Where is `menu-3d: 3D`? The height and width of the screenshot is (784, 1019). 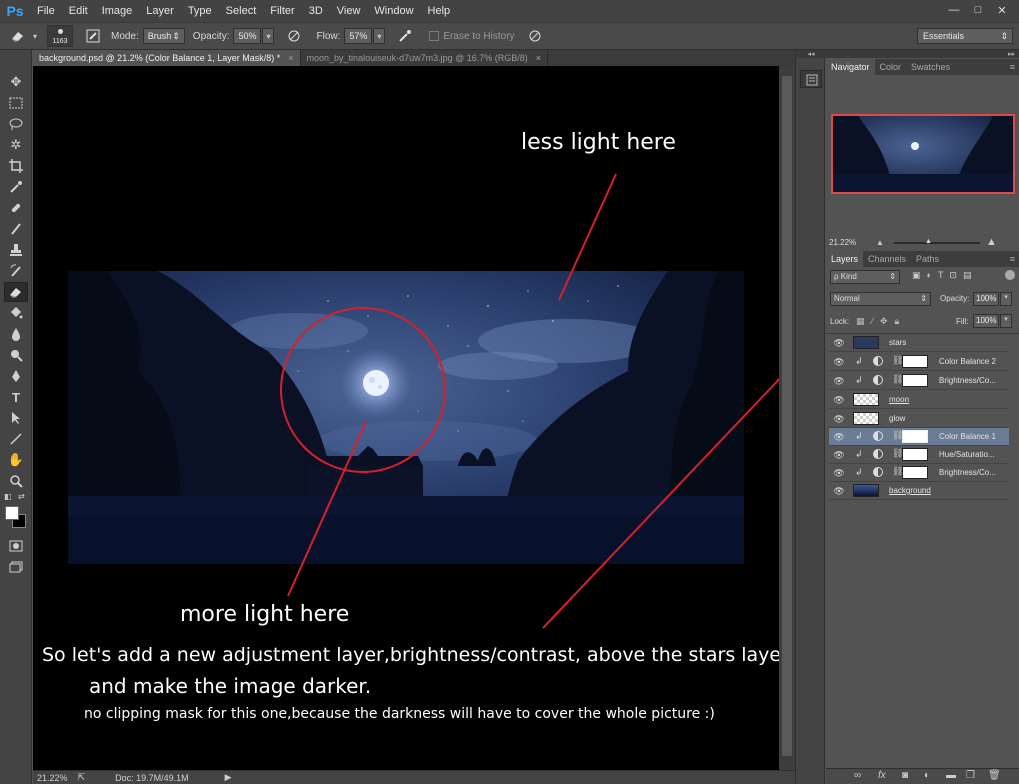
menu-3d: 3D is located at coordinates (316, 11).